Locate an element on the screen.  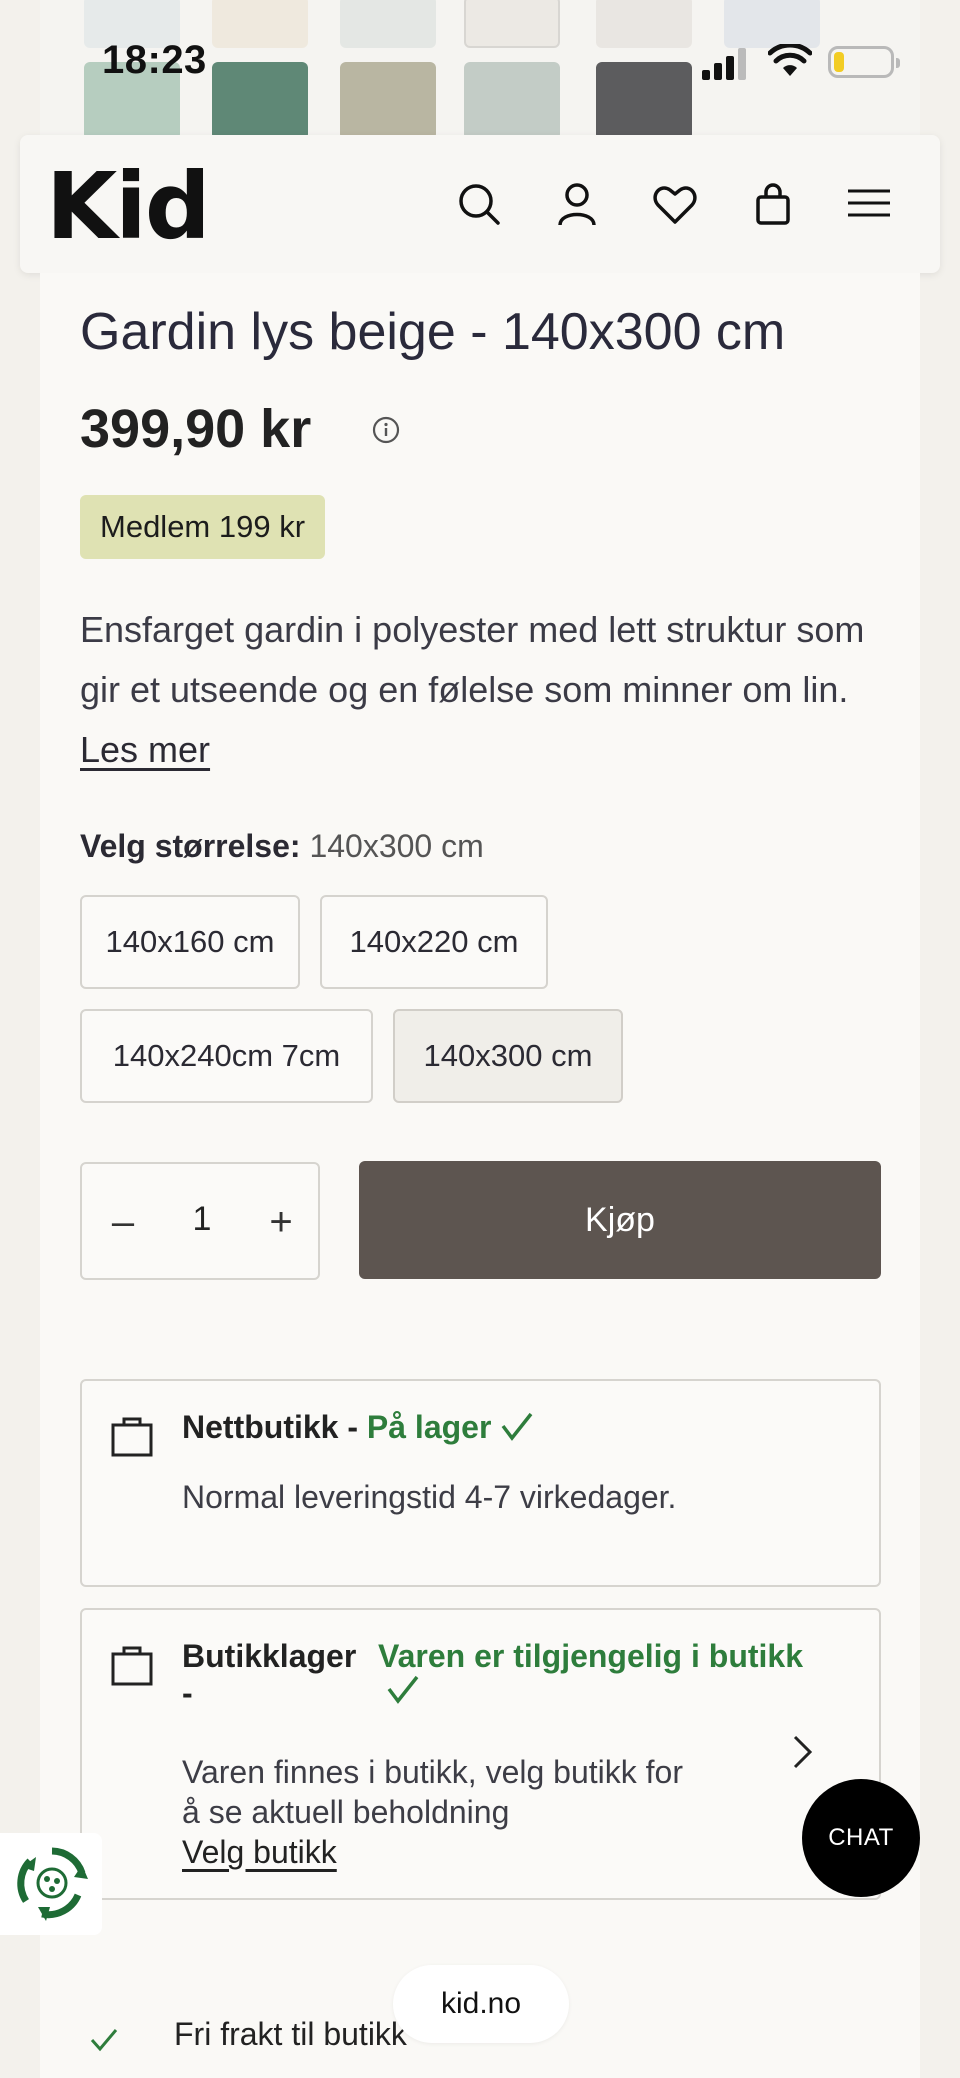
status-time: 18:23 is located at coordinates (154, 60).